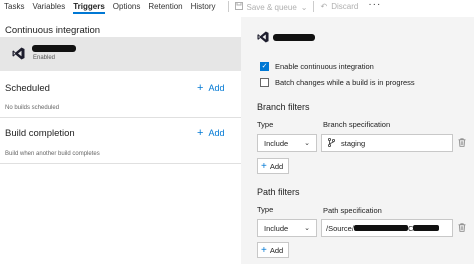  I want to click on branch-spec-value: staging, so click(353, 143).